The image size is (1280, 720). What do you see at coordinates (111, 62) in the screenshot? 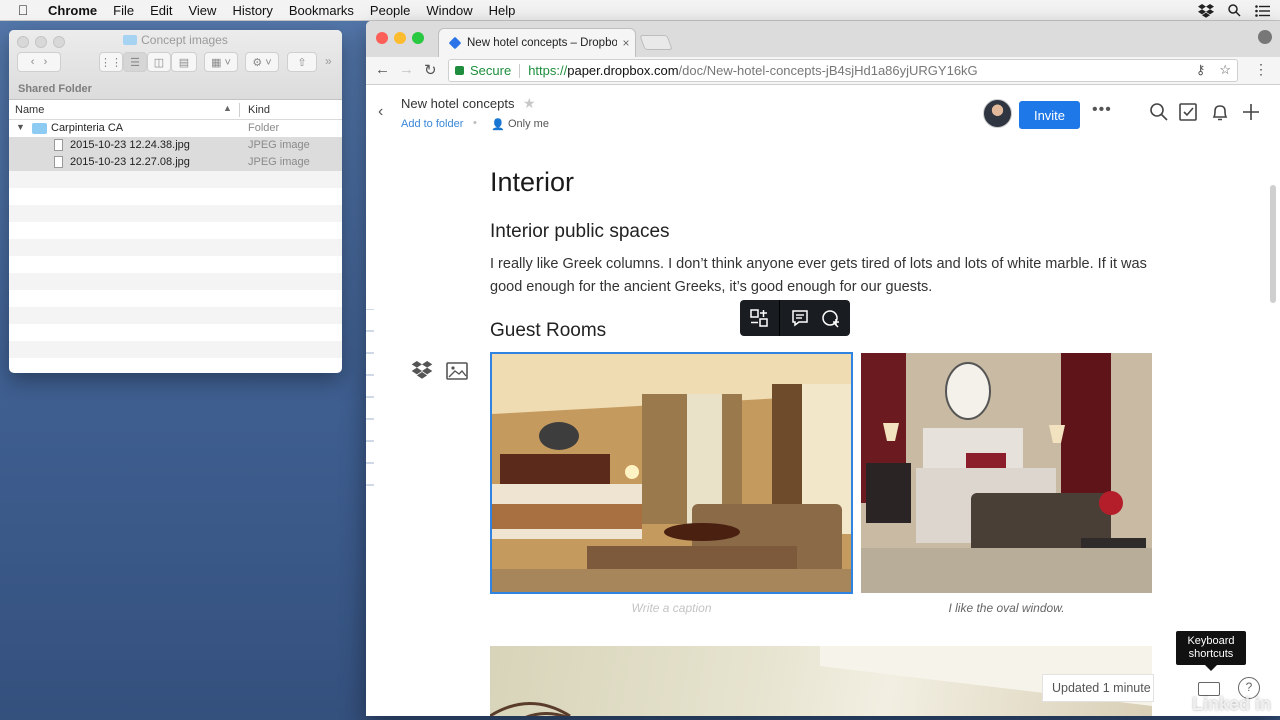
I see `icon-view-button: ⋮⋮` at bounding box center [111, 62].